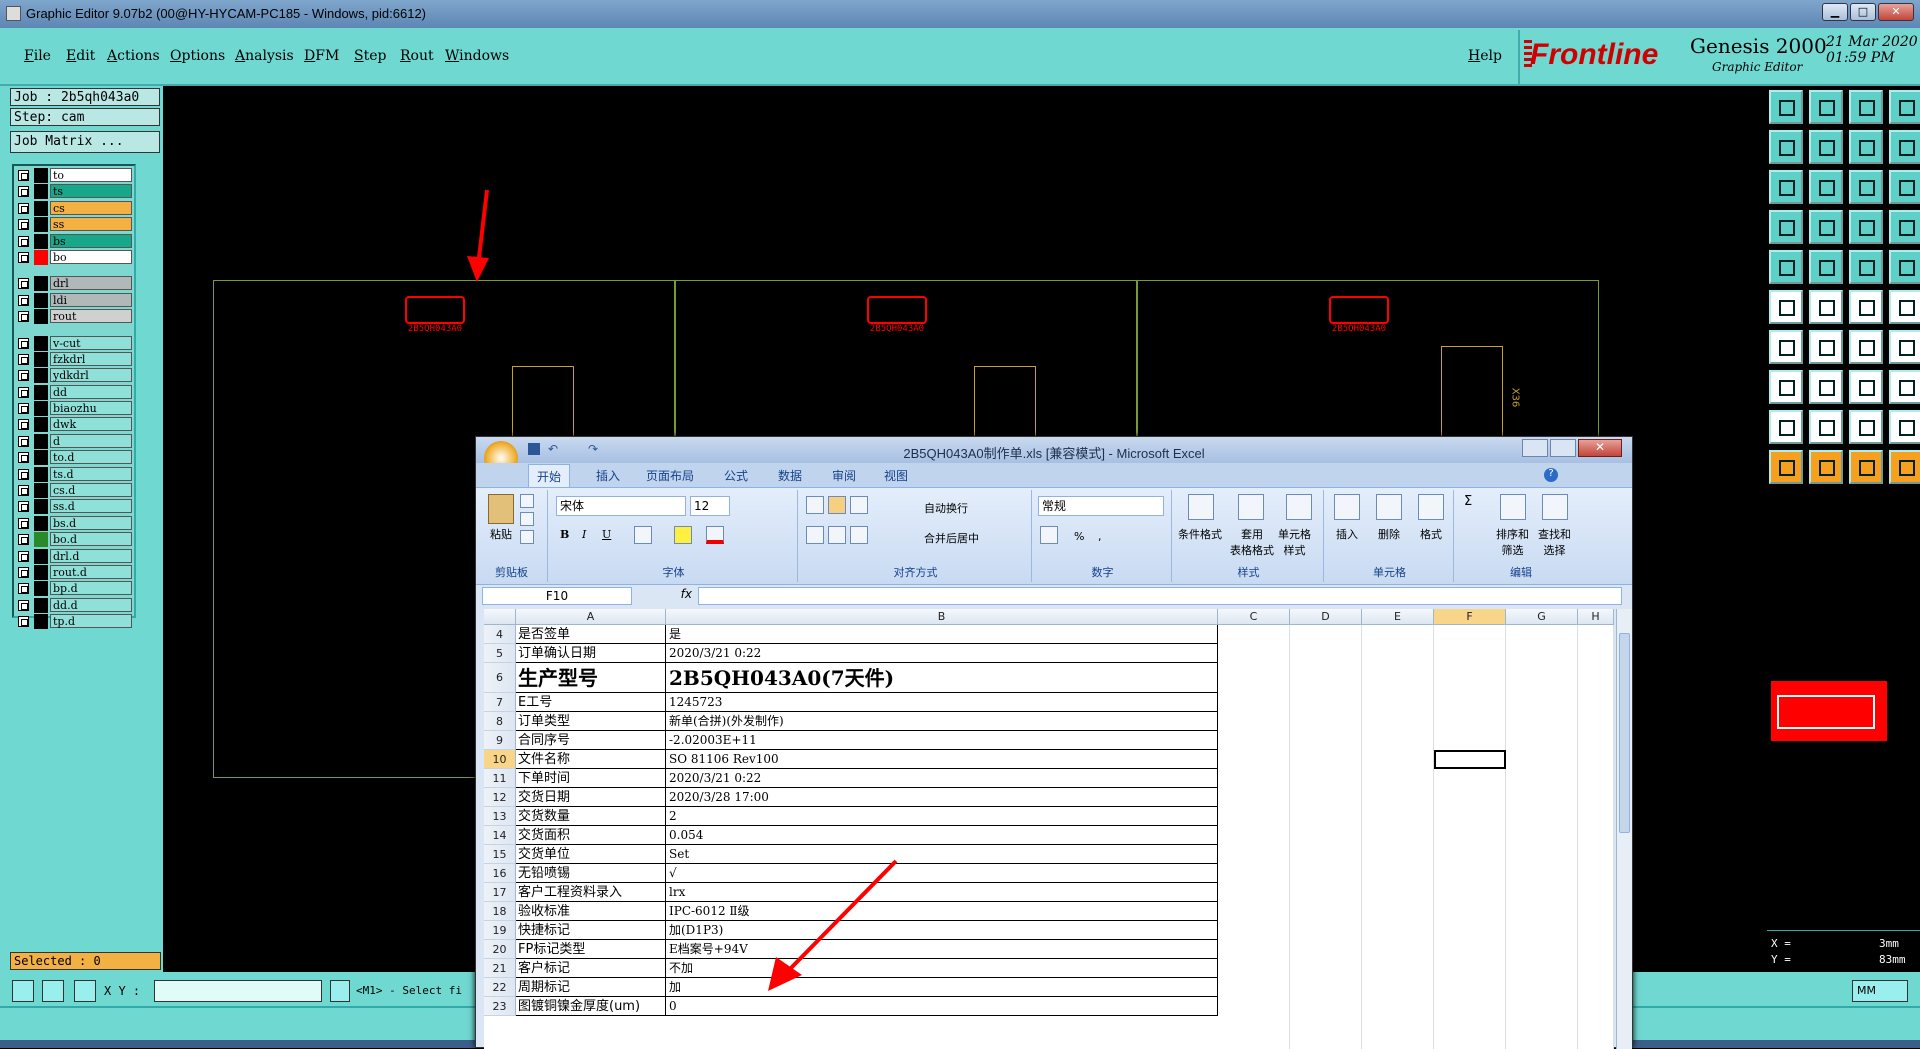 The image size is (1920, 1049). Describe the element at coordinates (557, 596) in the screenshot. I see `name-box: F10` at that location.